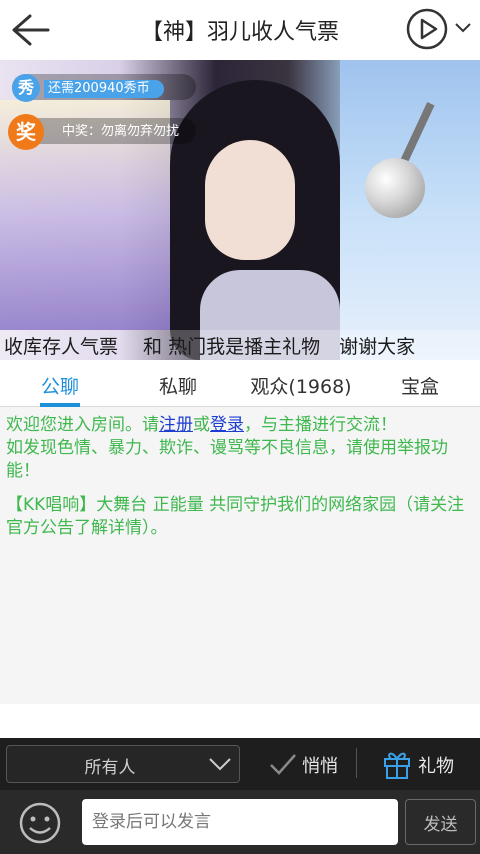  I want to click on send-button: 发送, so click(440, 822).